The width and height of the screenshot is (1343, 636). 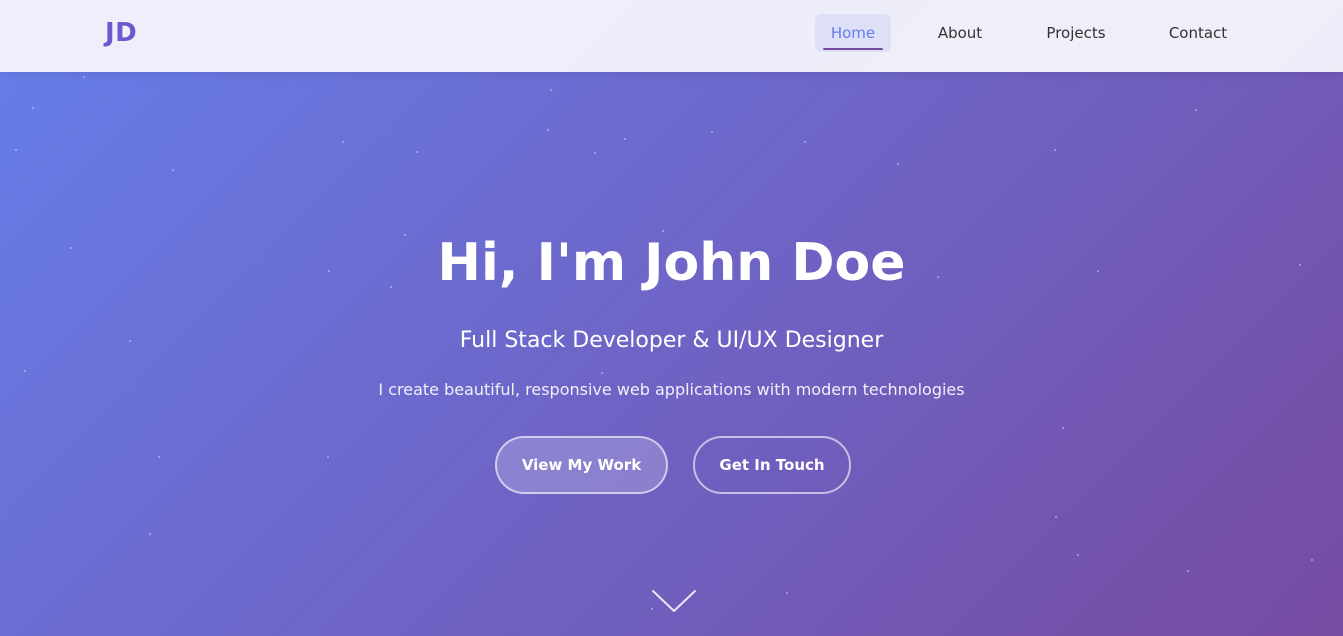 What do you see at coordinates (960, 33) in the screenshot?
I see `nav-link-about: About` at bounding box center [960, 33].